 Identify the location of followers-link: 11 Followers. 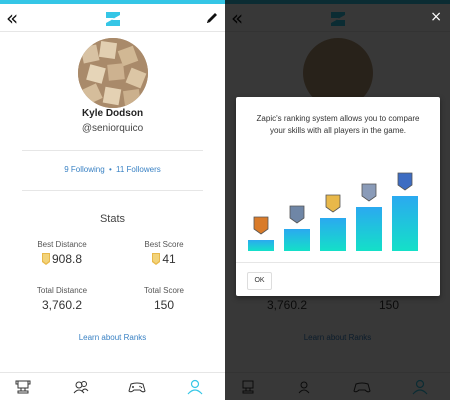
(138, 169).